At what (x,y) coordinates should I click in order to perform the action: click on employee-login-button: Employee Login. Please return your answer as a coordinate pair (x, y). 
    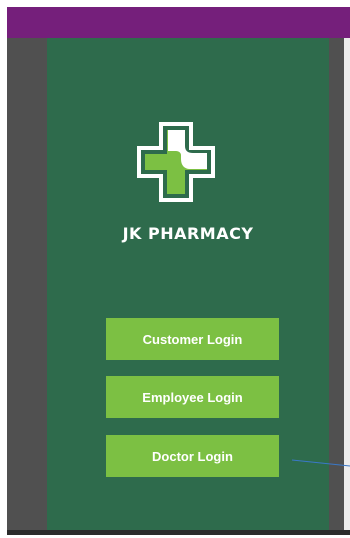
    Looking at the image, I should click on (192, 397).